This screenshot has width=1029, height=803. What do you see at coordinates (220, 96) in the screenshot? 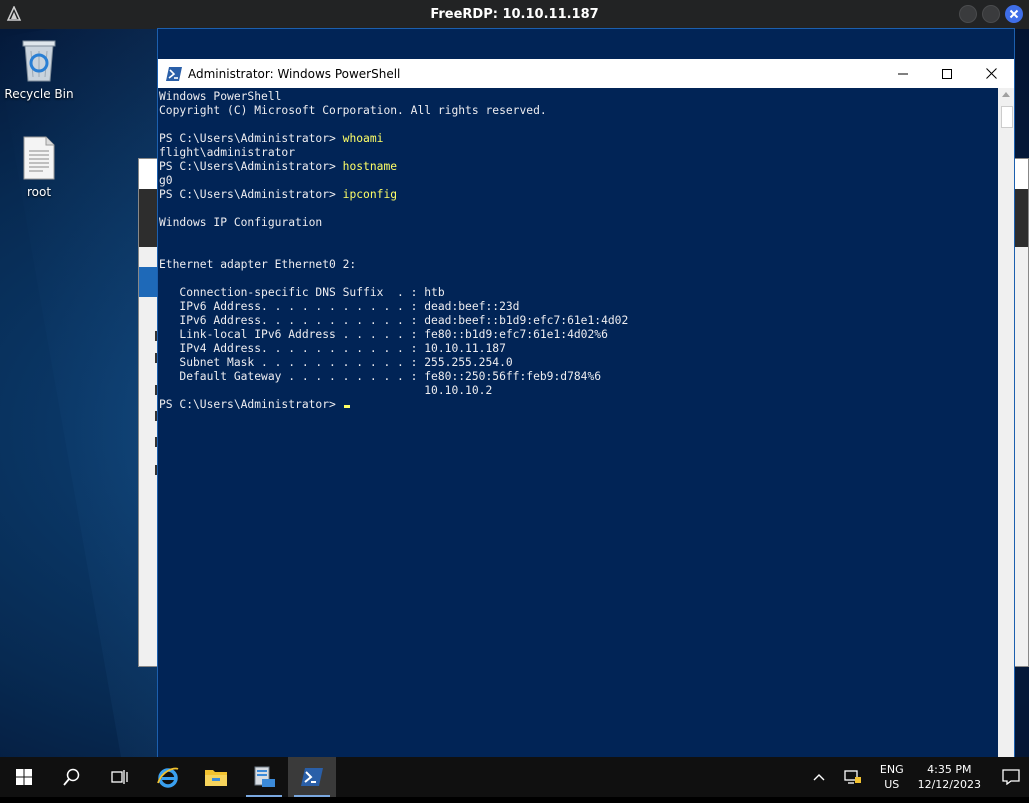
I see `console-output-line: Windows PowerShell` at bounding box center [220, 96].